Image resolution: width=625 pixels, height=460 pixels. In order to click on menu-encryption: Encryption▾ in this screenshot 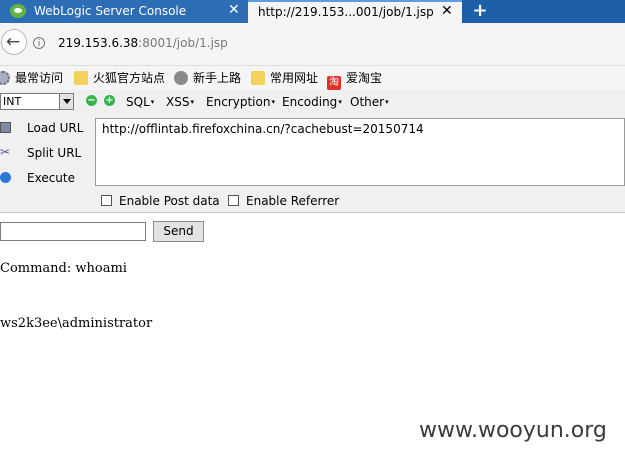, I will do `click(240, 102)`.